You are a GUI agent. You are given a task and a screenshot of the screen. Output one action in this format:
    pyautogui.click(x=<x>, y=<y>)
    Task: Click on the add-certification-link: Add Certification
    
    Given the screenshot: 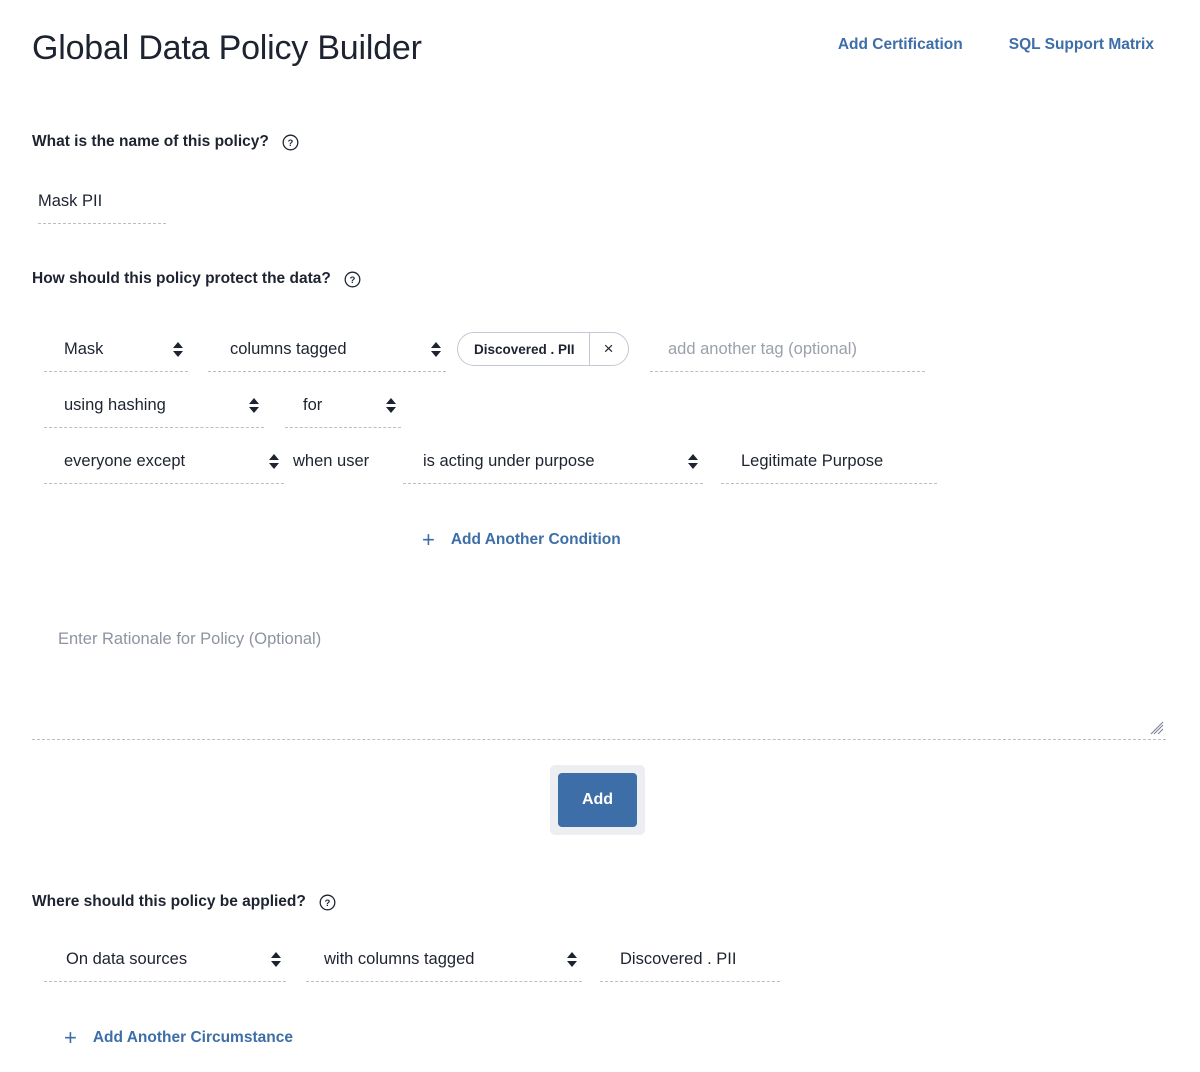 What is the action you would take?
    pyautogui.click(x=900, y=45)
    